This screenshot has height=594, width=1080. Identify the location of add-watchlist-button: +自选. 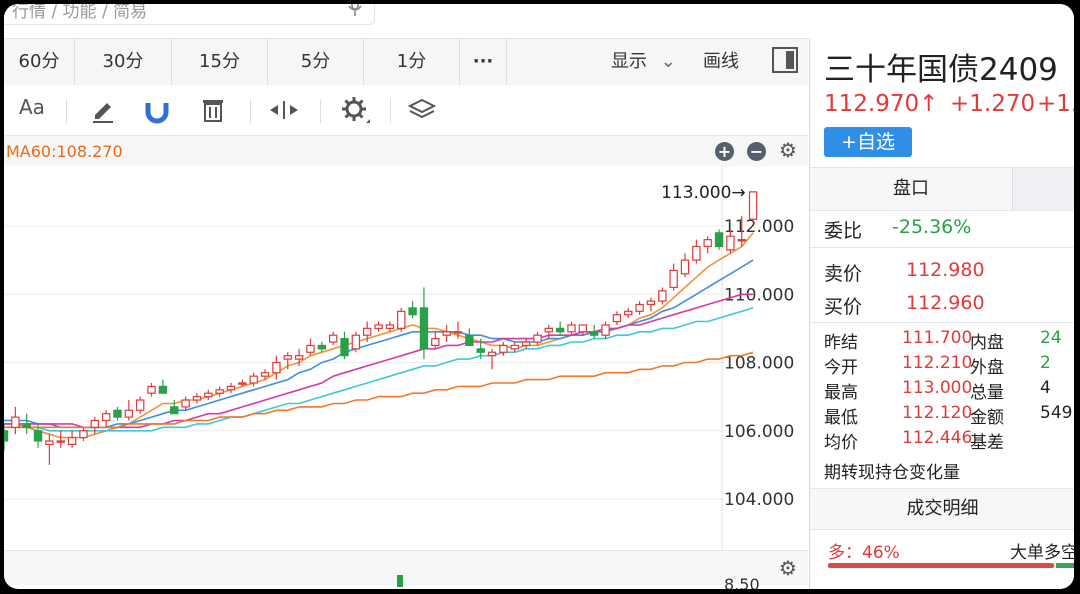
(868, 142).